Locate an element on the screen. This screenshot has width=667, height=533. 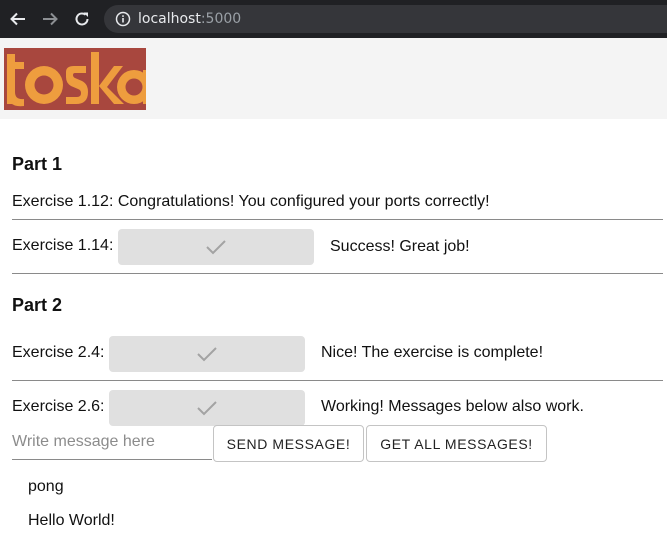
toska-logo is located at coordinates (75, 79).